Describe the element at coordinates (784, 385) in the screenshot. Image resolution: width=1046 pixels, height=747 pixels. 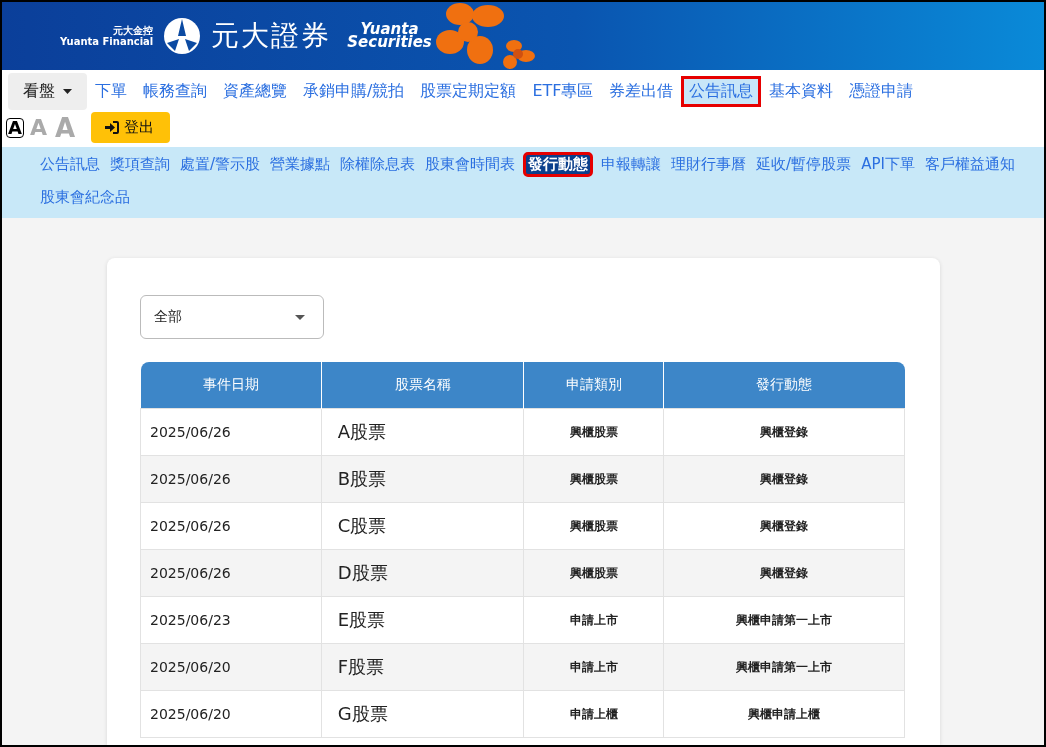
I see `column-header: 發行動態` at that location.